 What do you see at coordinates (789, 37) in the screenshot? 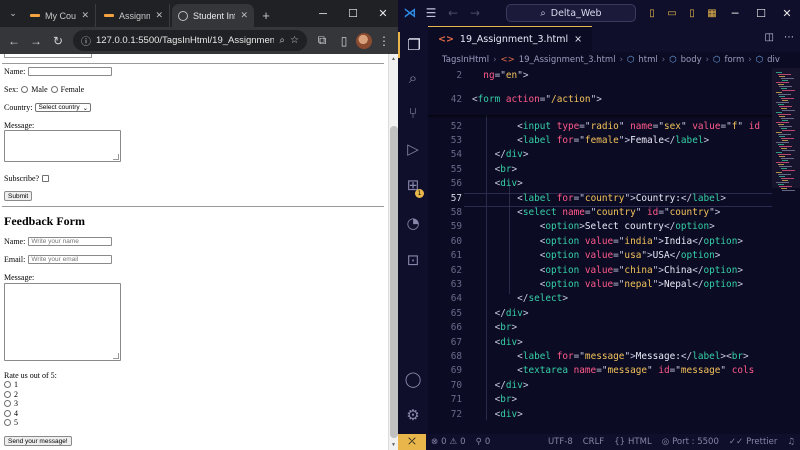
I see `more-actions-icon: ⋯` at bounding box center [789, 37].